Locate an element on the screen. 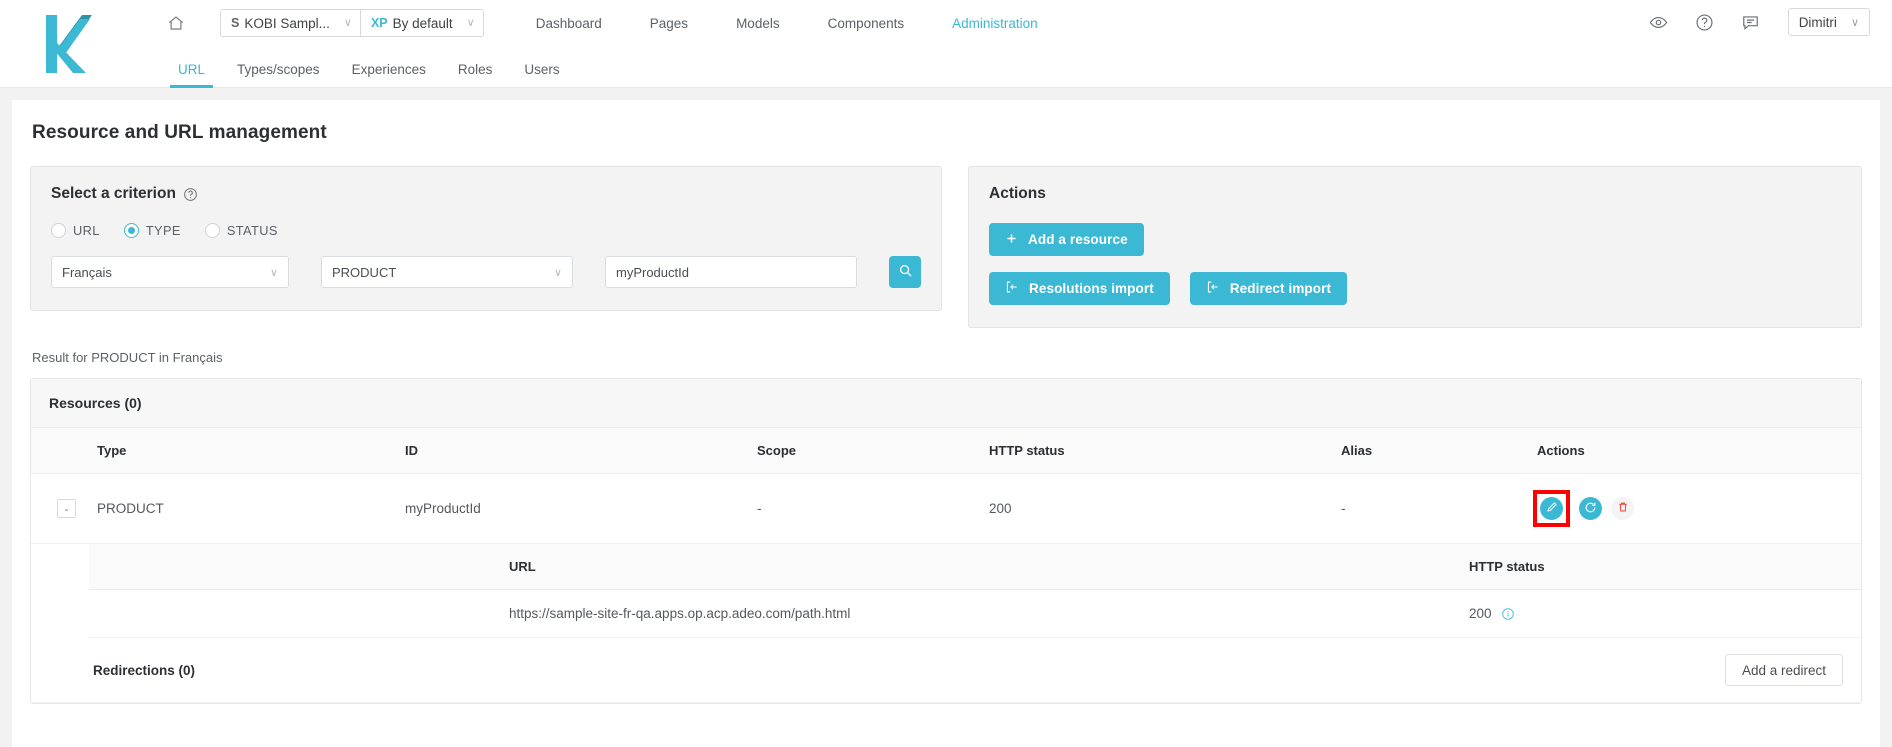 This screenshot has width=1892, height=747. home-icon is located at coordinates (176, 23).